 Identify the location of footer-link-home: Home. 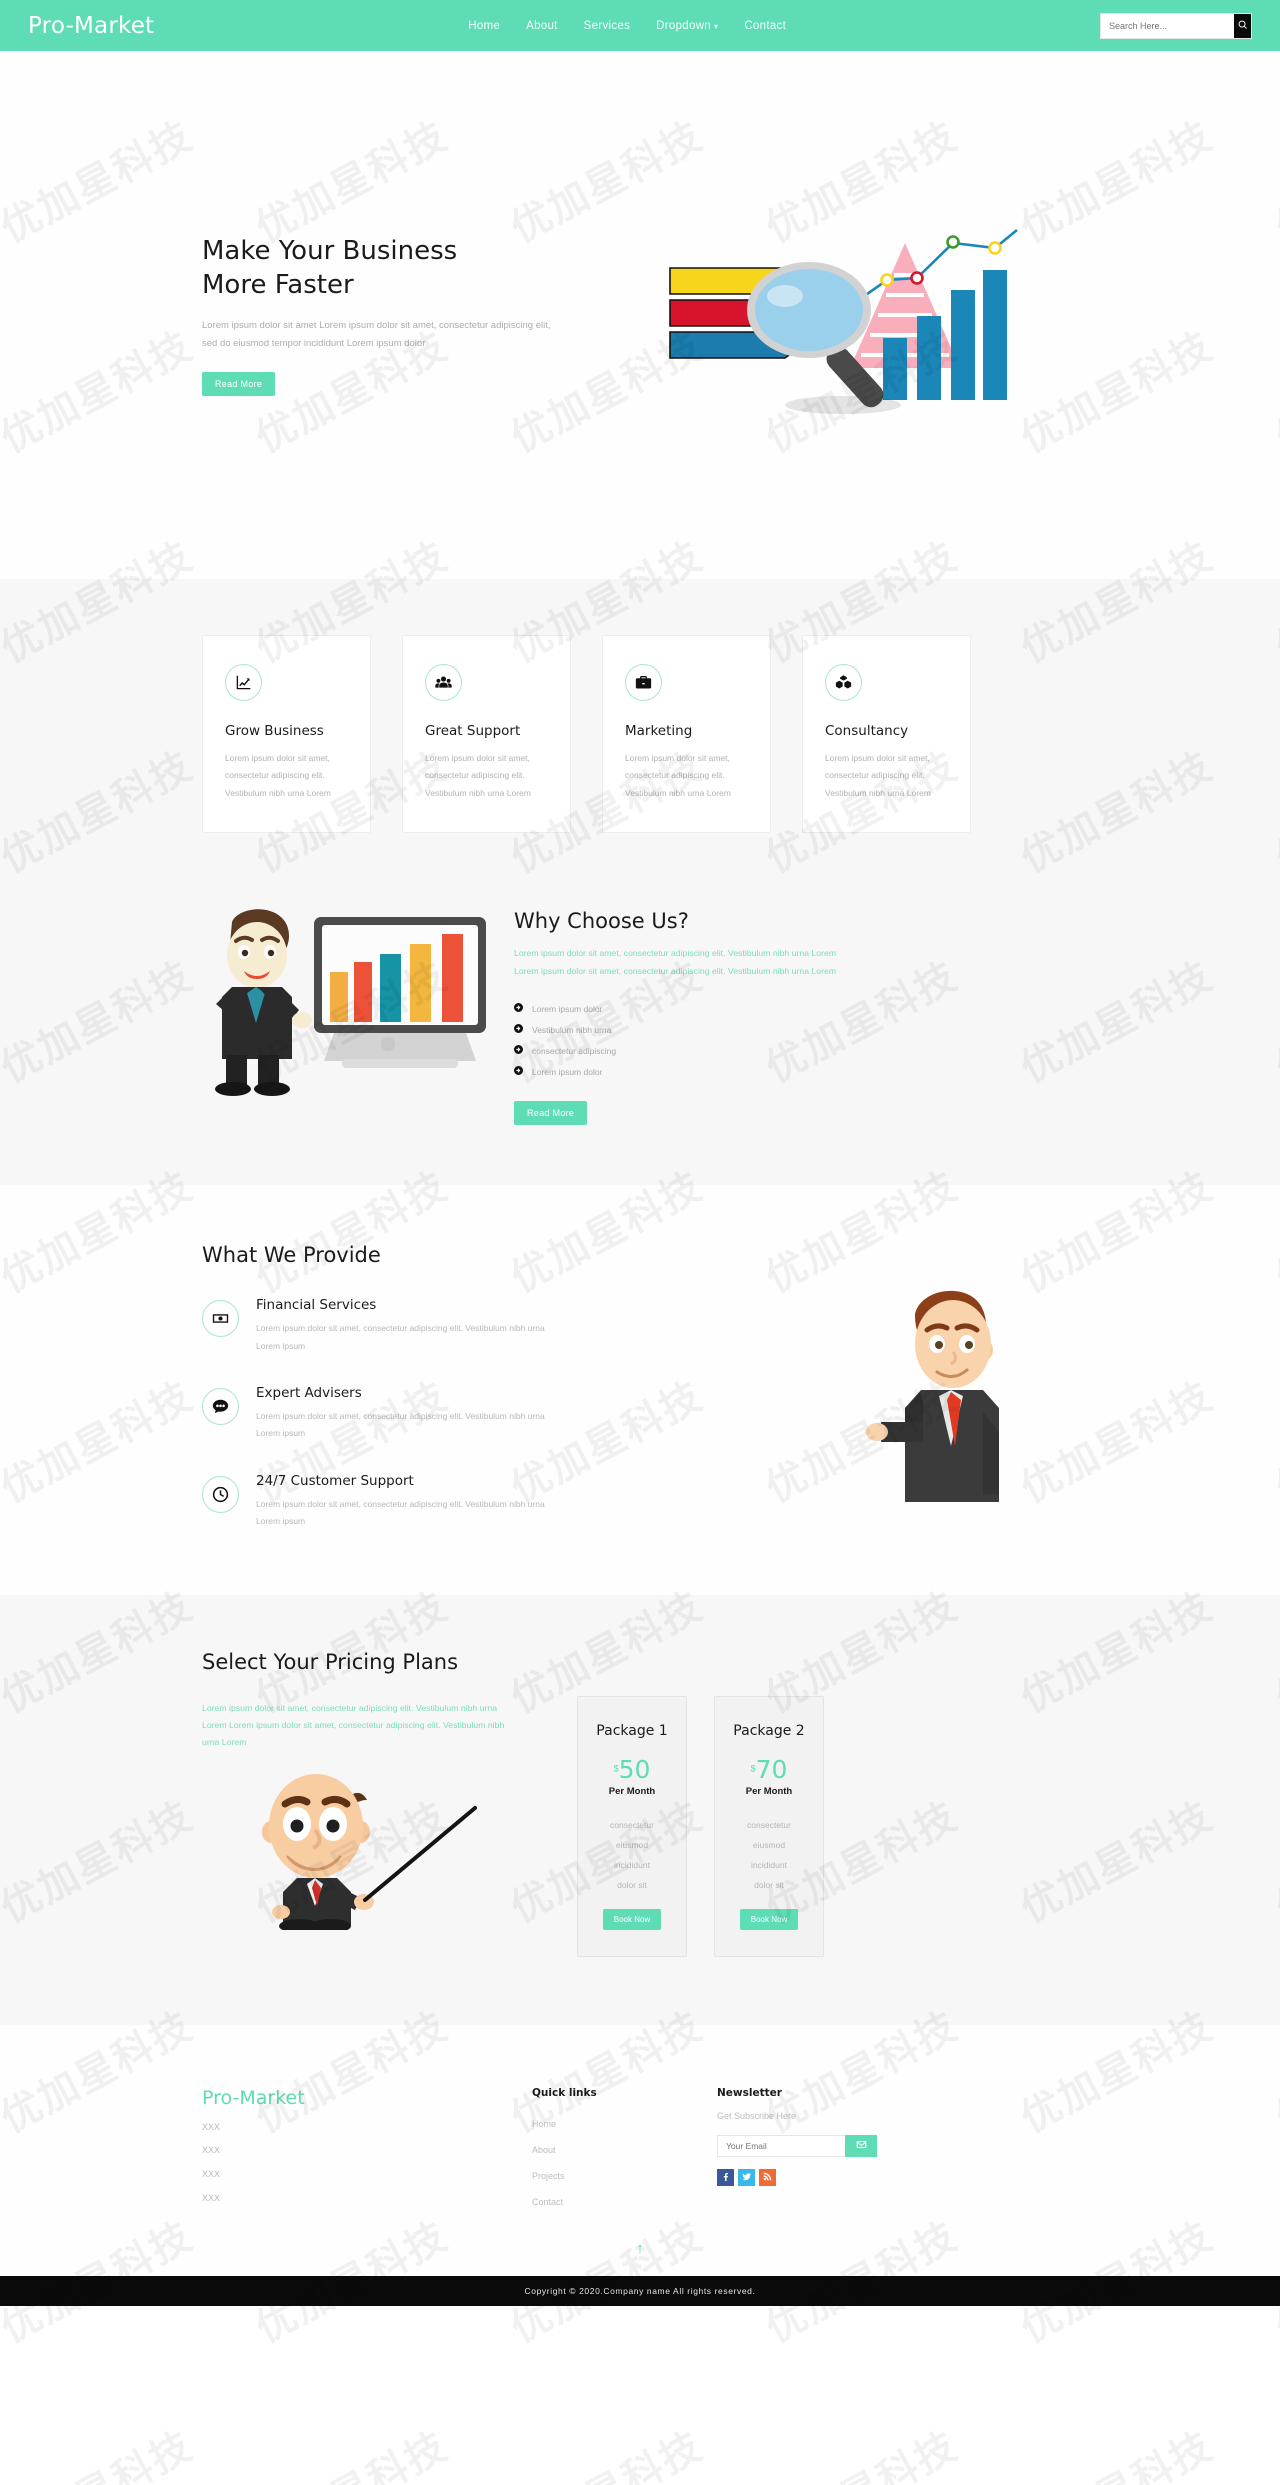
(624, 2124).